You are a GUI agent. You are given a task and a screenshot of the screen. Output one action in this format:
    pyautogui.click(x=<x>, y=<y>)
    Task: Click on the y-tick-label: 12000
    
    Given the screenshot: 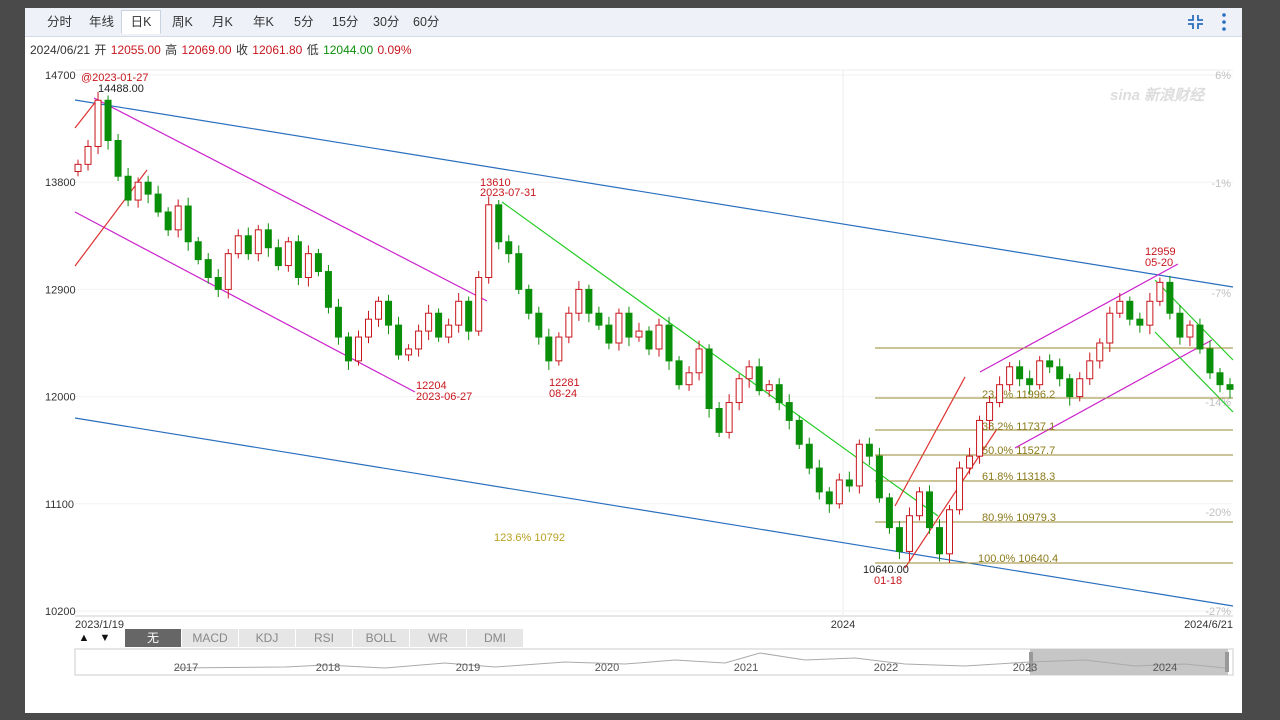 What is the action you would take?
    pyautogui.click(x=60, y=398)
    